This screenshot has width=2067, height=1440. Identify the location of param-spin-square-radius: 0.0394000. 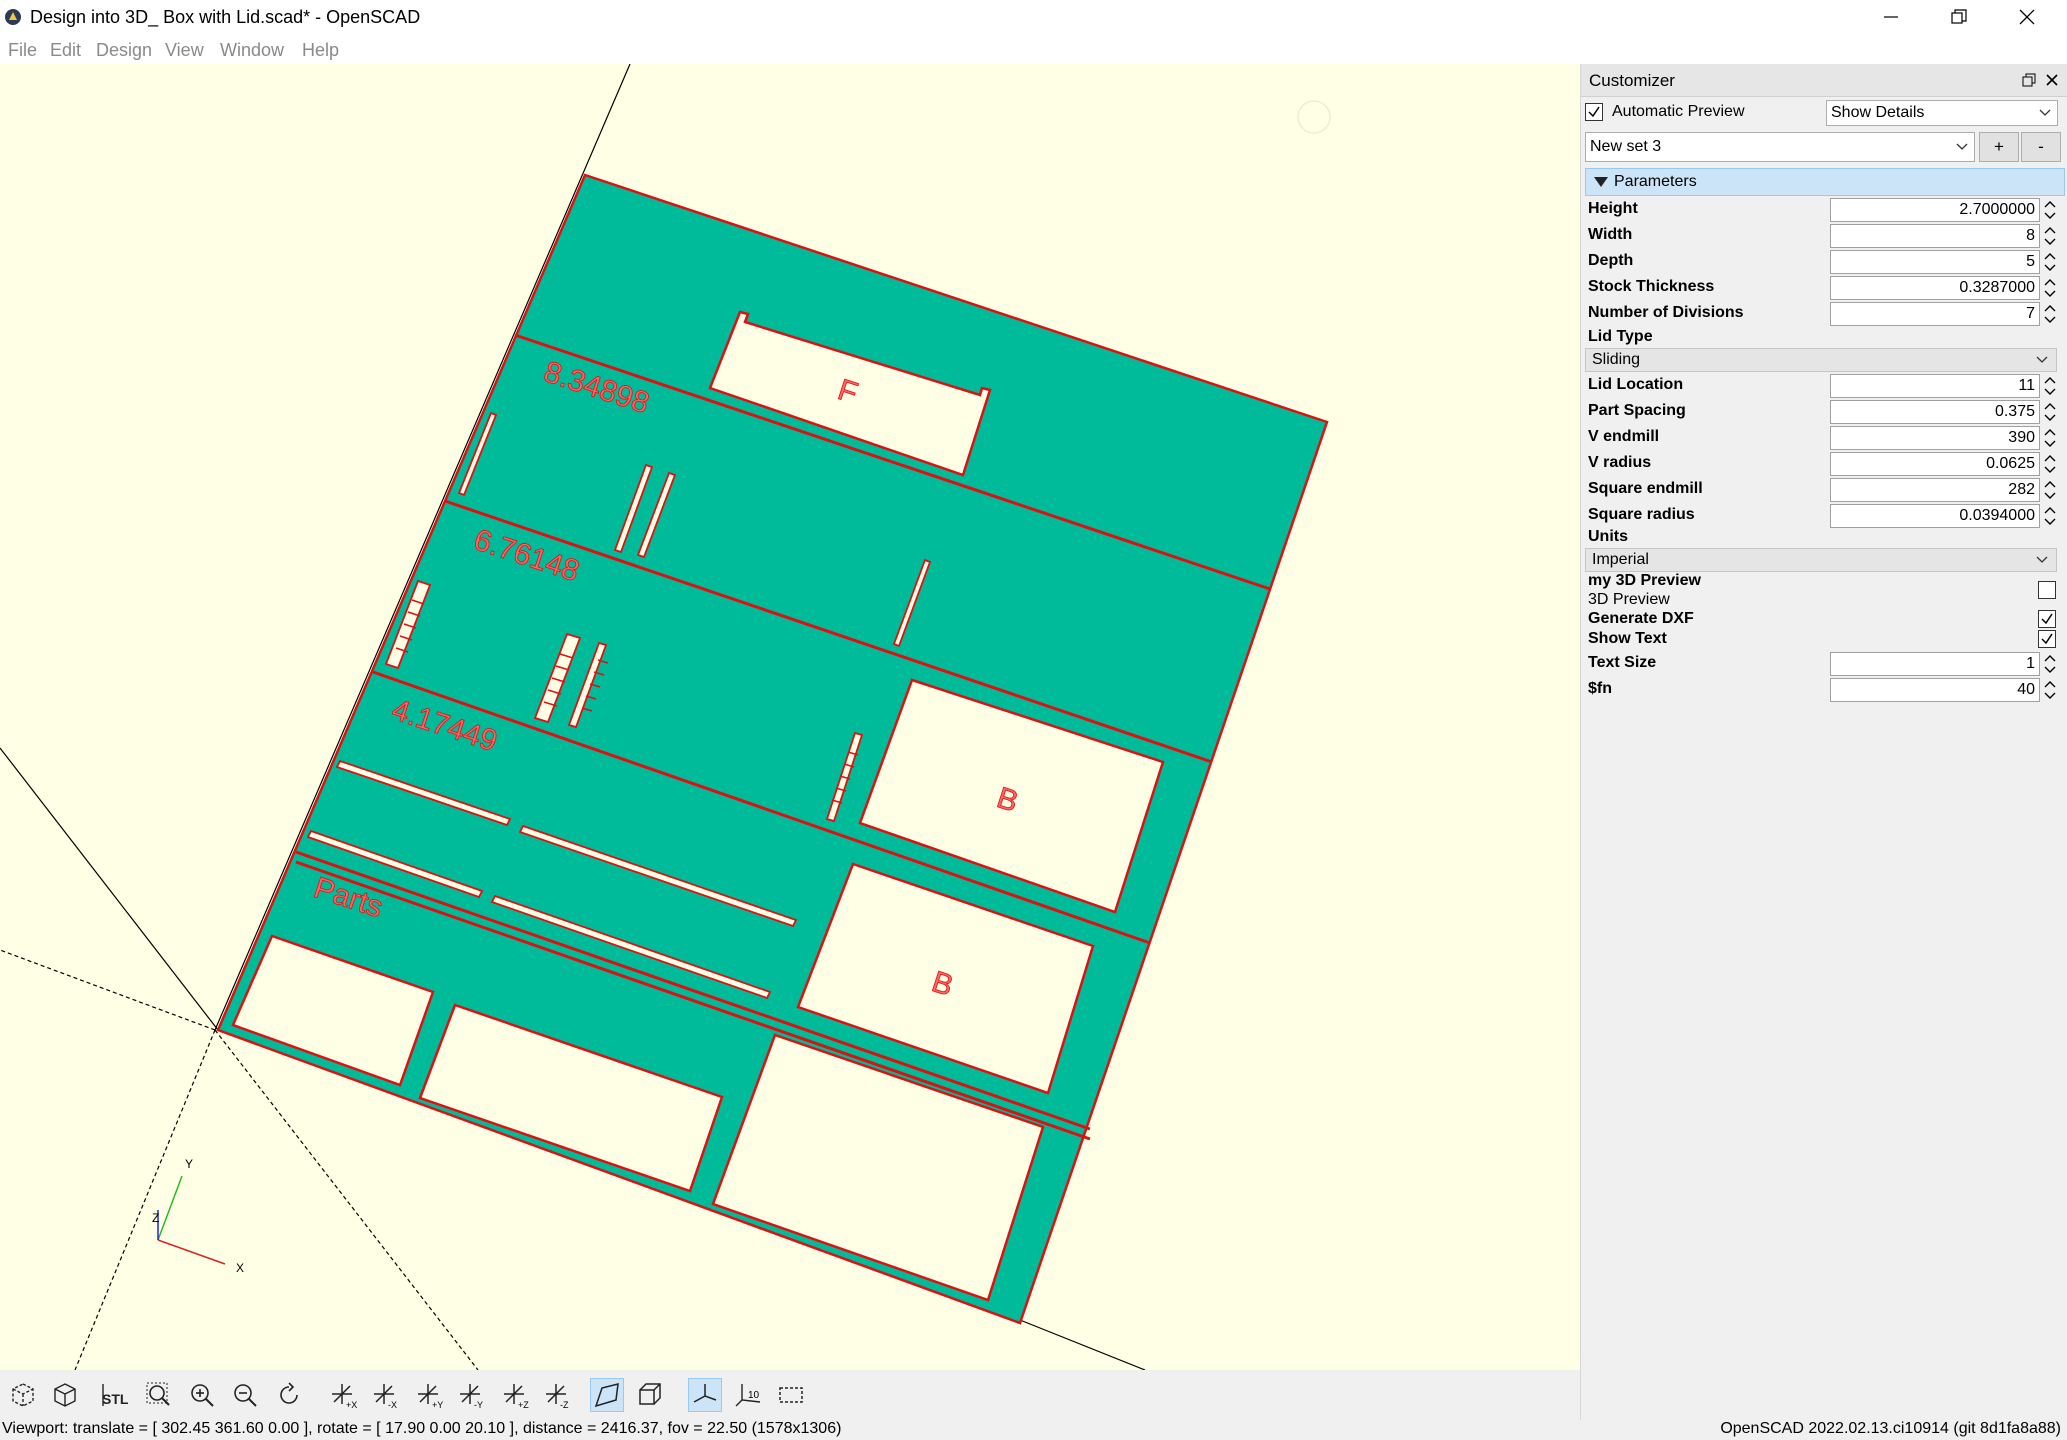
(1944, 516).